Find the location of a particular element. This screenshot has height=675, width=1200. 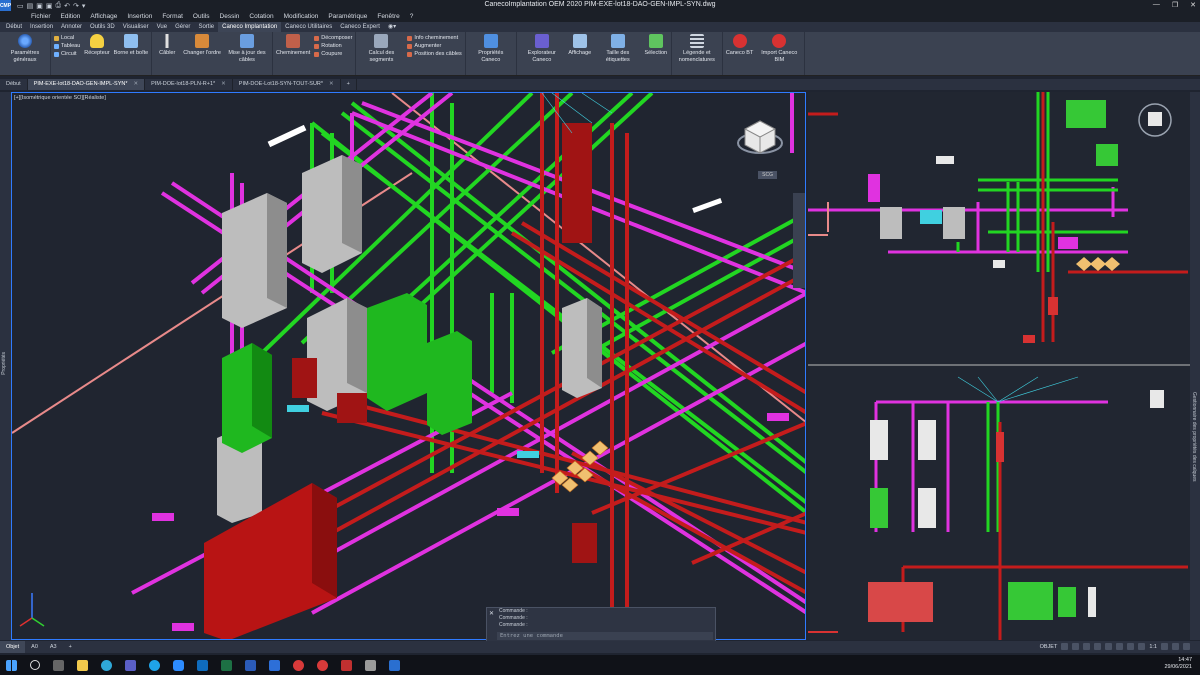

tab-visualiser: Visualiser is located at coordinates (136, 27).